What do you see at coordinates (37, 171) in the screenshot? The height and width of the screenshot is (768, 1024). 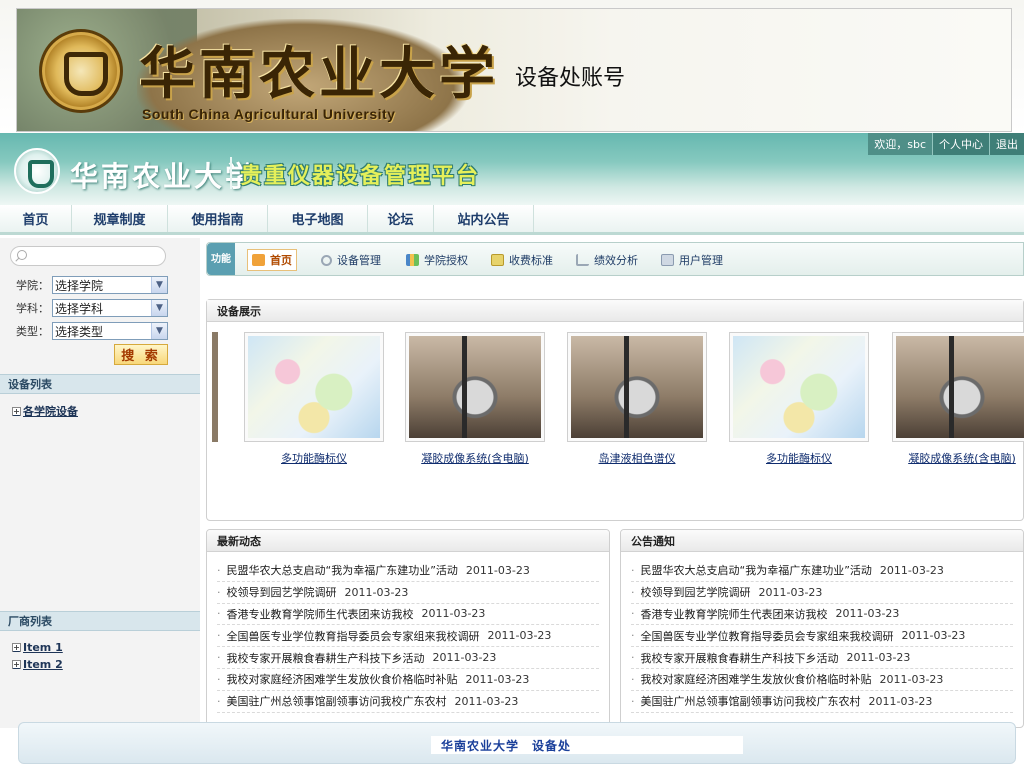 I see `university-logo-icon` at bounding box center [37, 171].